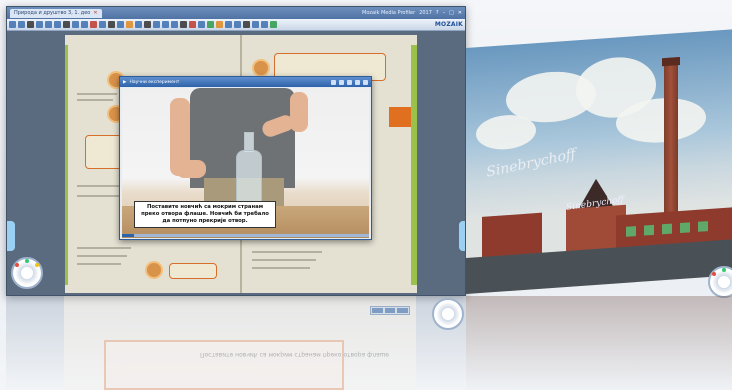 The width and height of the screenshot is (732, 390). I want to click on next-page-tab, so click(462, 236).